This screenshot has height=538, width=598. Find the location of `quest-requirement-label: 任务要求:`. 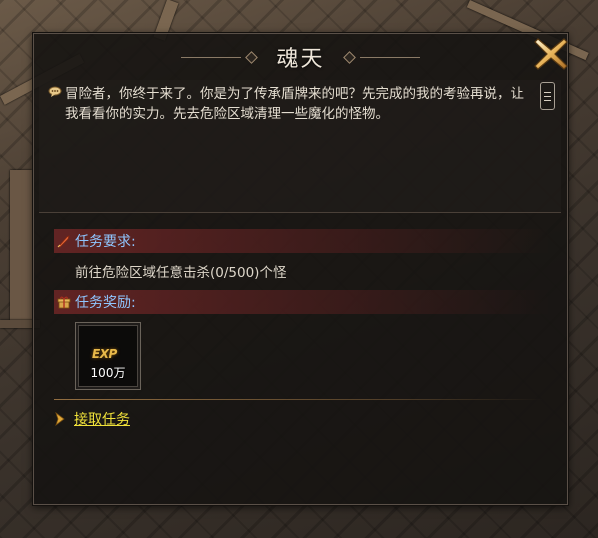

quest-requirement-label: 任务要求: is located at coordinates (105, 242).